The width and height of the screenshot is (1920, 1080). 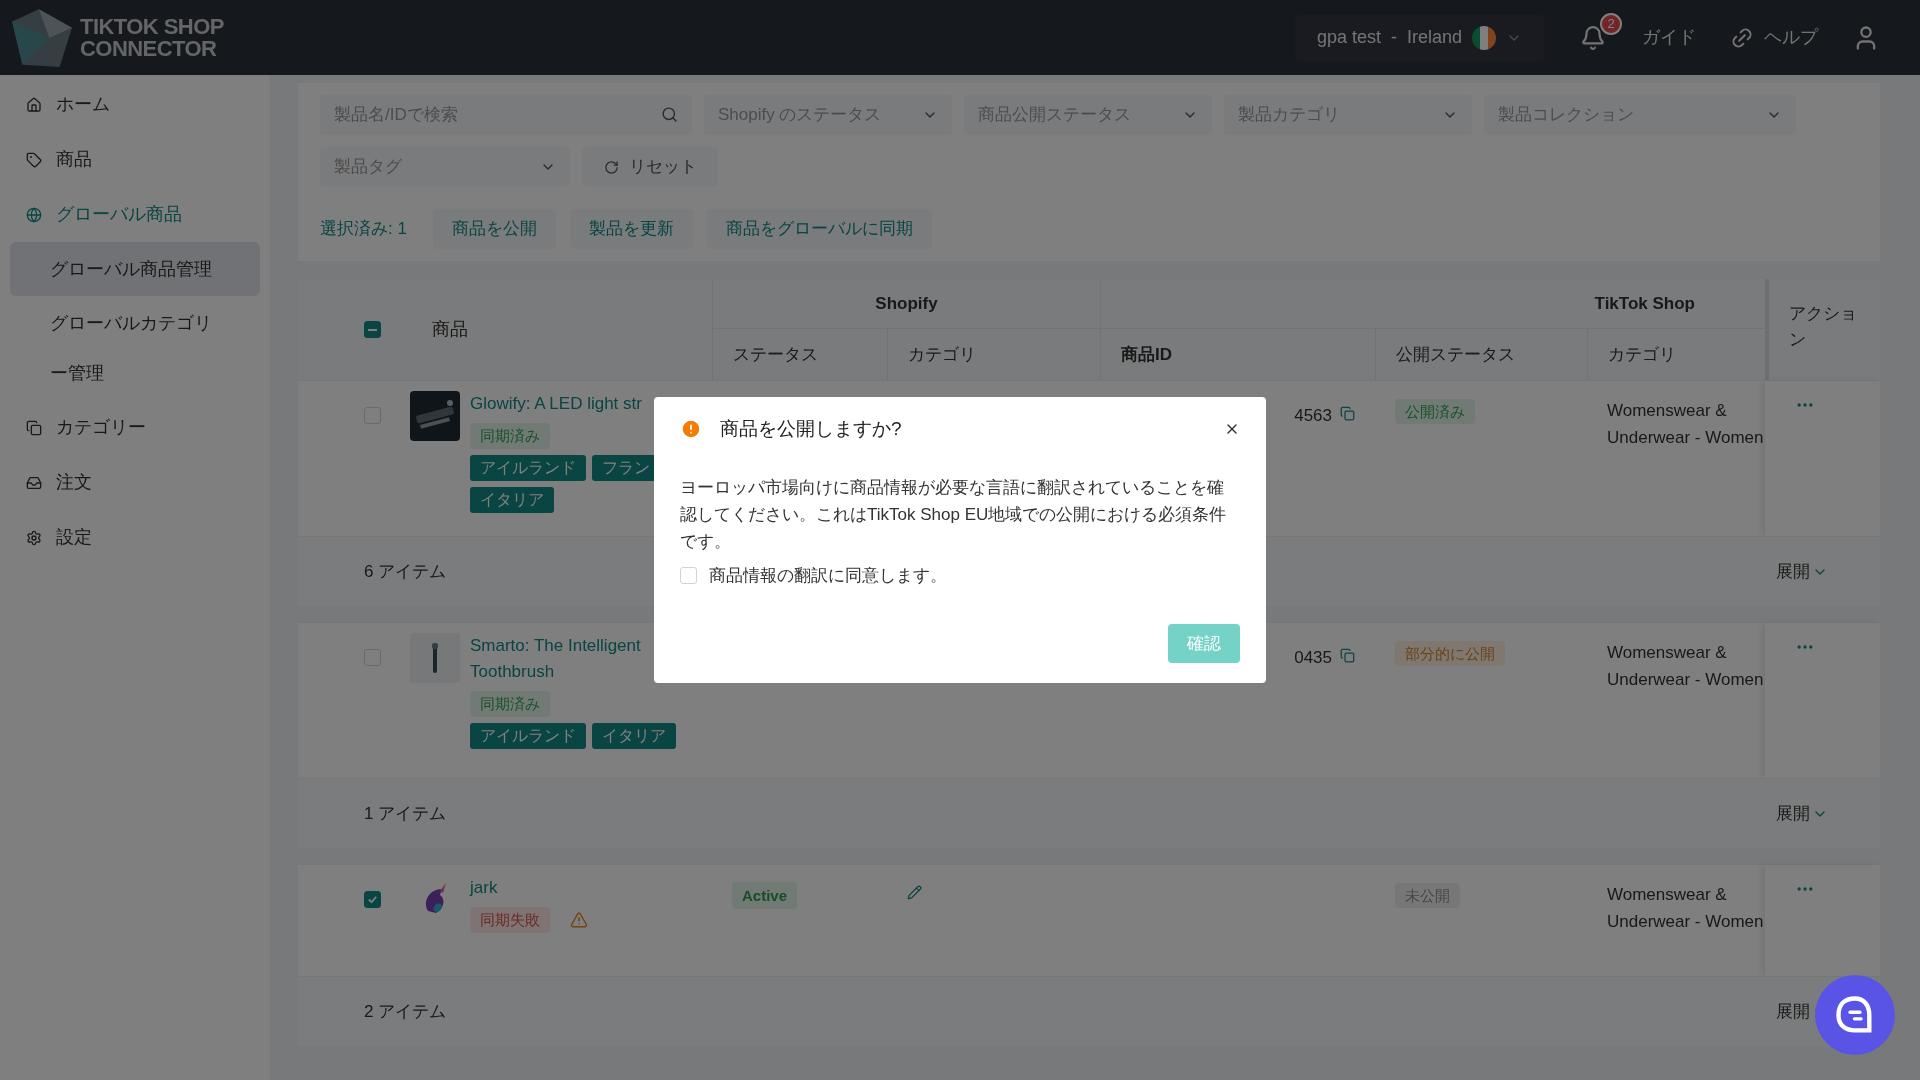 I want to click on checkbox-label: 商品情報の翻訳に同意します。, so click(x=828, y=575).